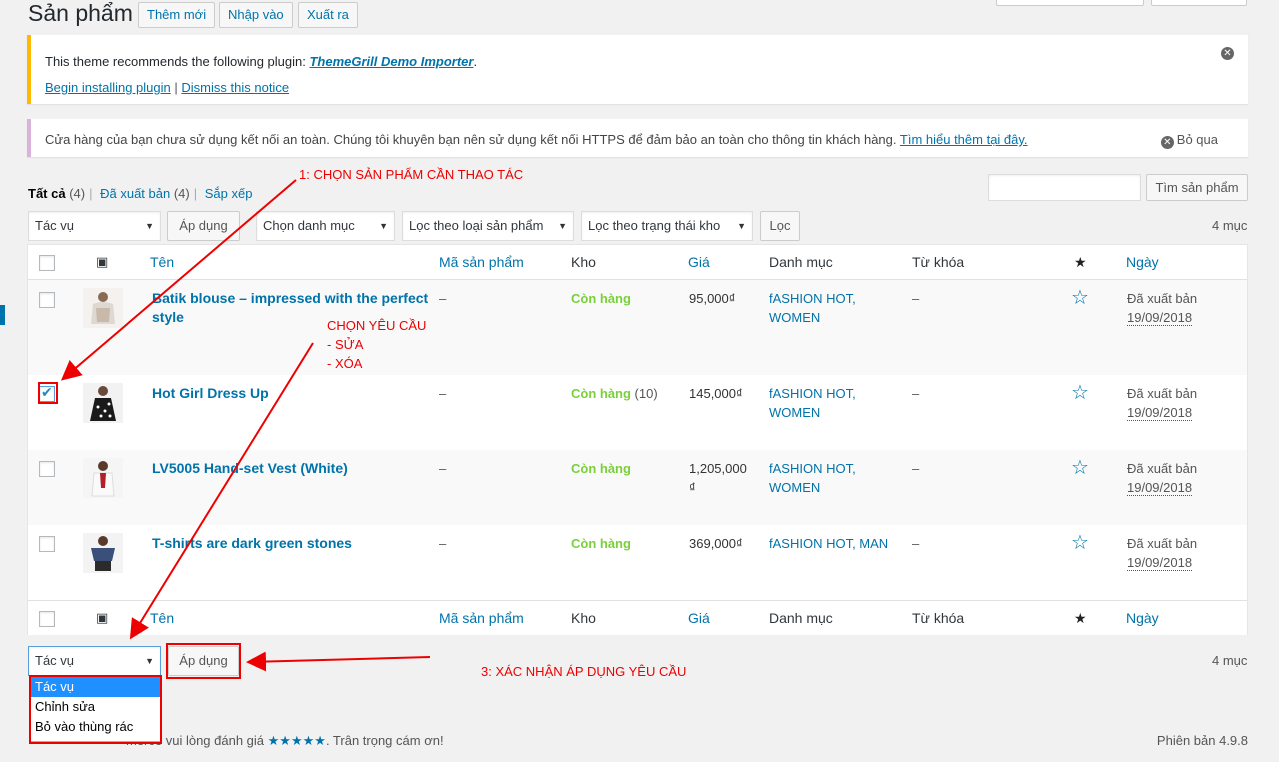  I want to click on product-price: 1,205,000 ₫, so click(718, 478).